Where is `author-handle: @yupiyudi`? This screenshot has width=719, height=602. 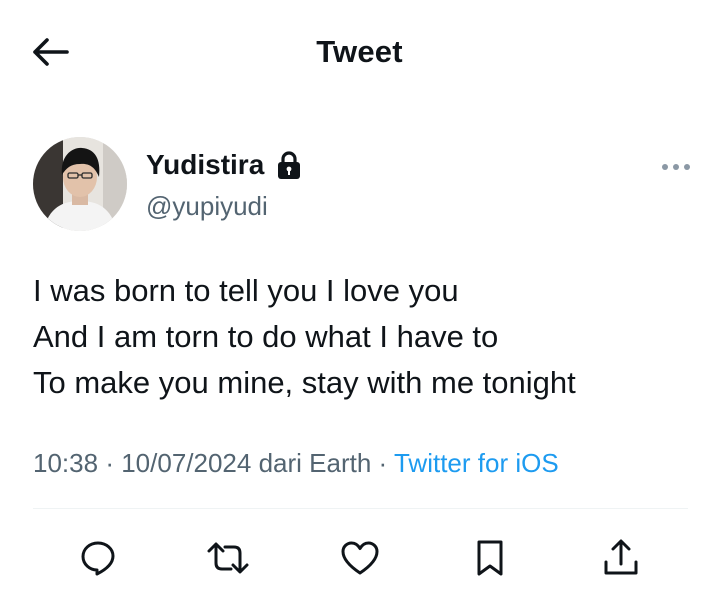
author-handle: @yupiyudi is located at coordinates (207, 206).